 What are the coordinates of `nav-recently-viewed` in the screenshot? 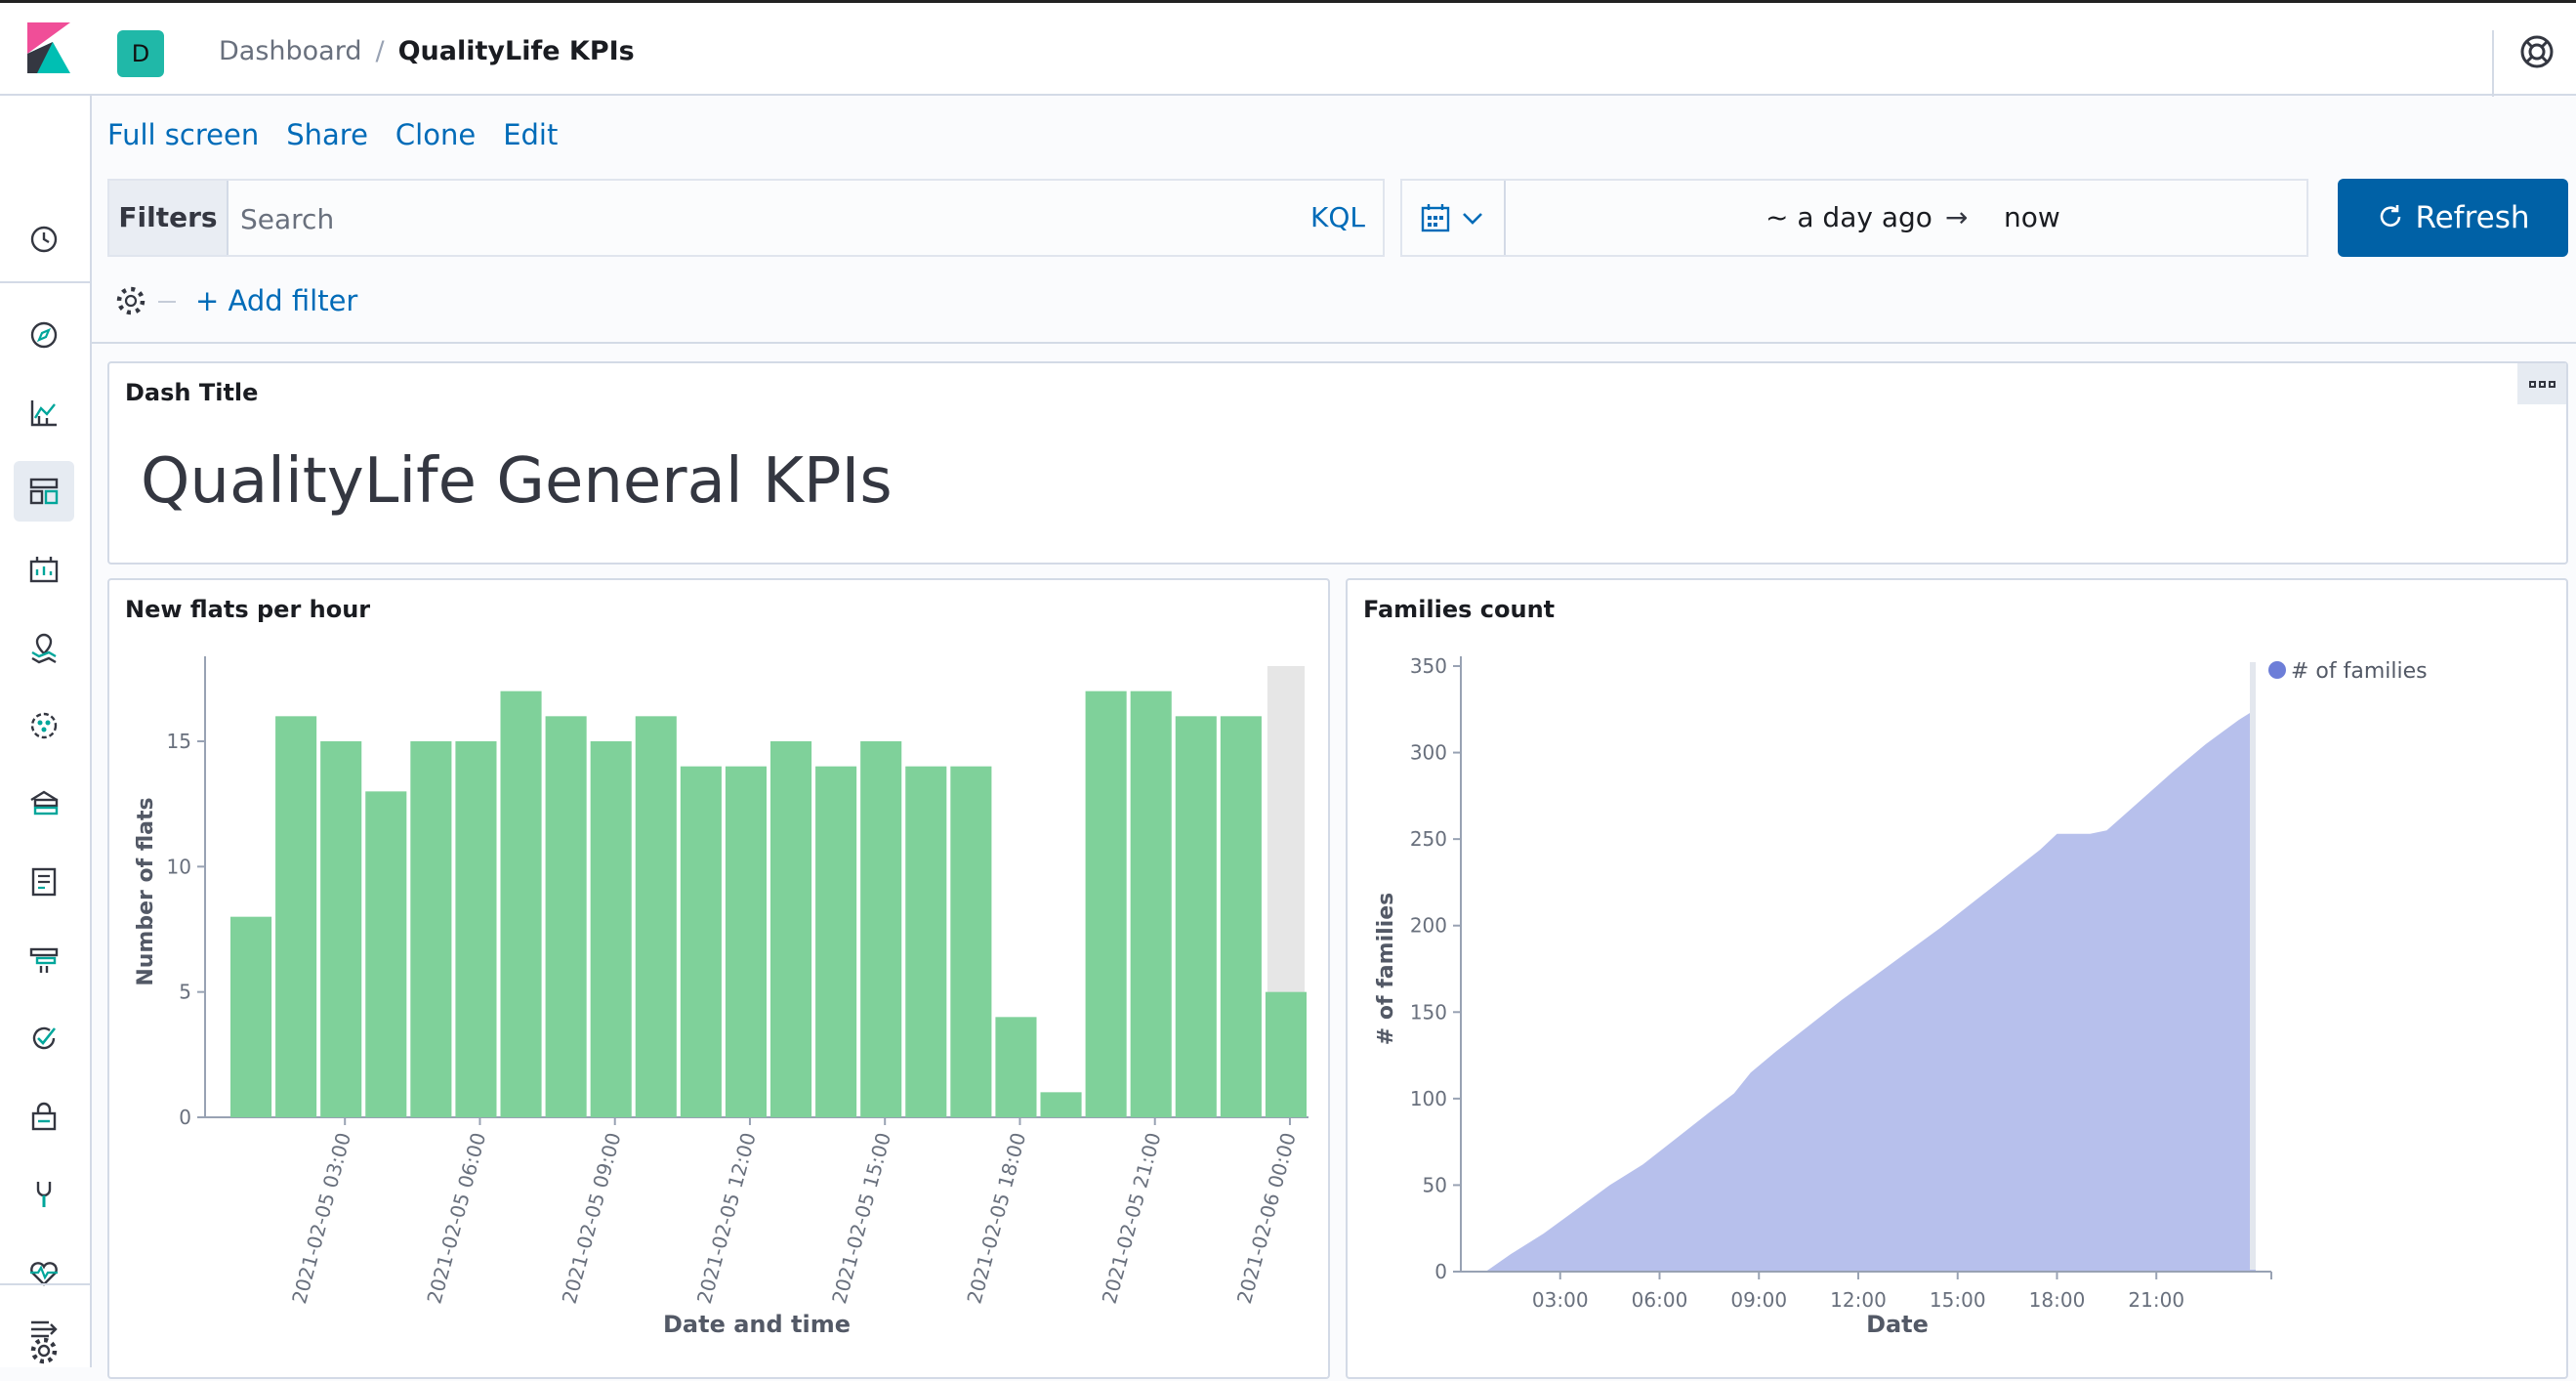 It's located at (44, 239).